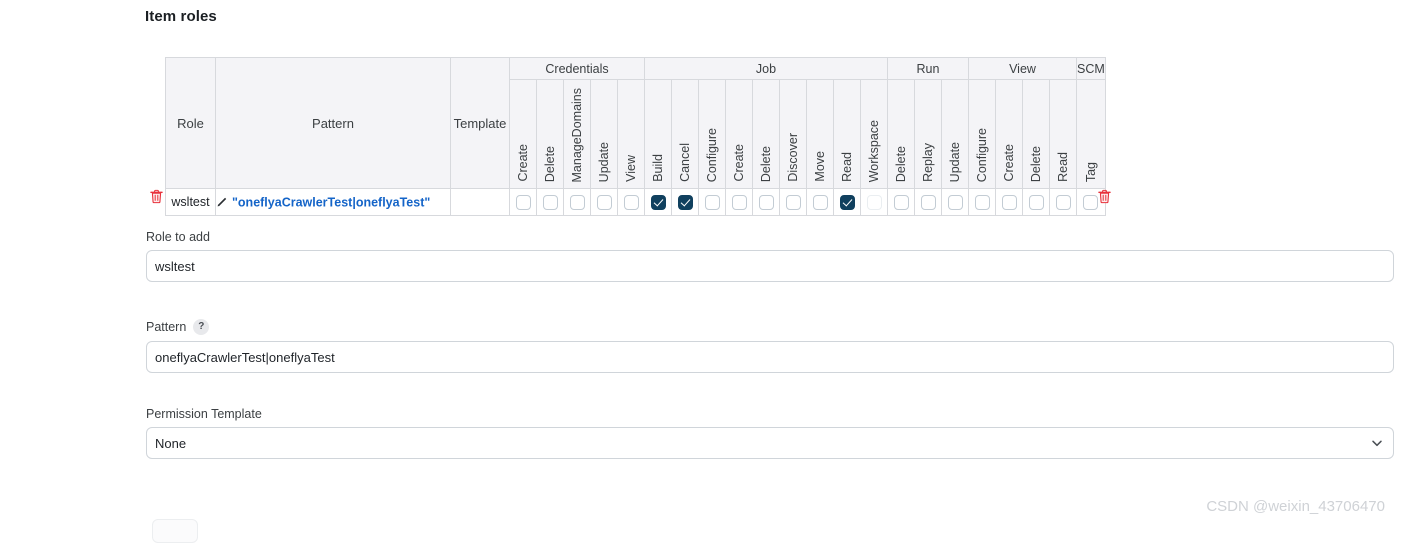 The height and width of the screenshot is (543, 1401). I want to click on column-header-10-discover: Discover, so click(793, 134).